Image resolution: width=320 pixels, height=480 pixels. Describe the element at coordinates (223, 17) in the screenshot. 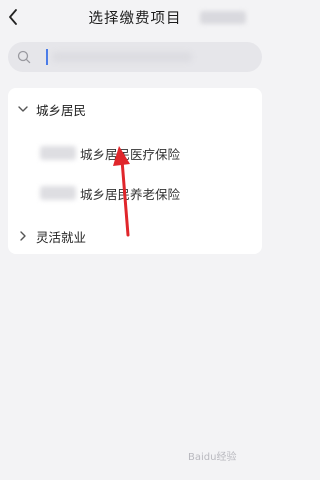

I see `blurred-header-info` at that location.